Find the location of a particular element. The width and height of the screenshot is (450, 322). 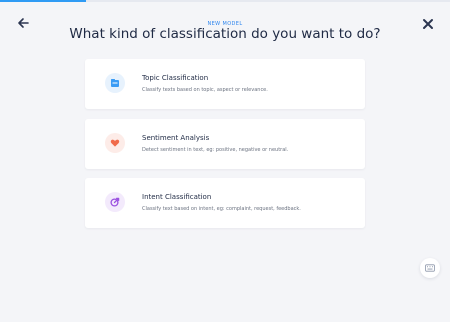

option-title: Intent Classification is located at coordinates (177, 197).